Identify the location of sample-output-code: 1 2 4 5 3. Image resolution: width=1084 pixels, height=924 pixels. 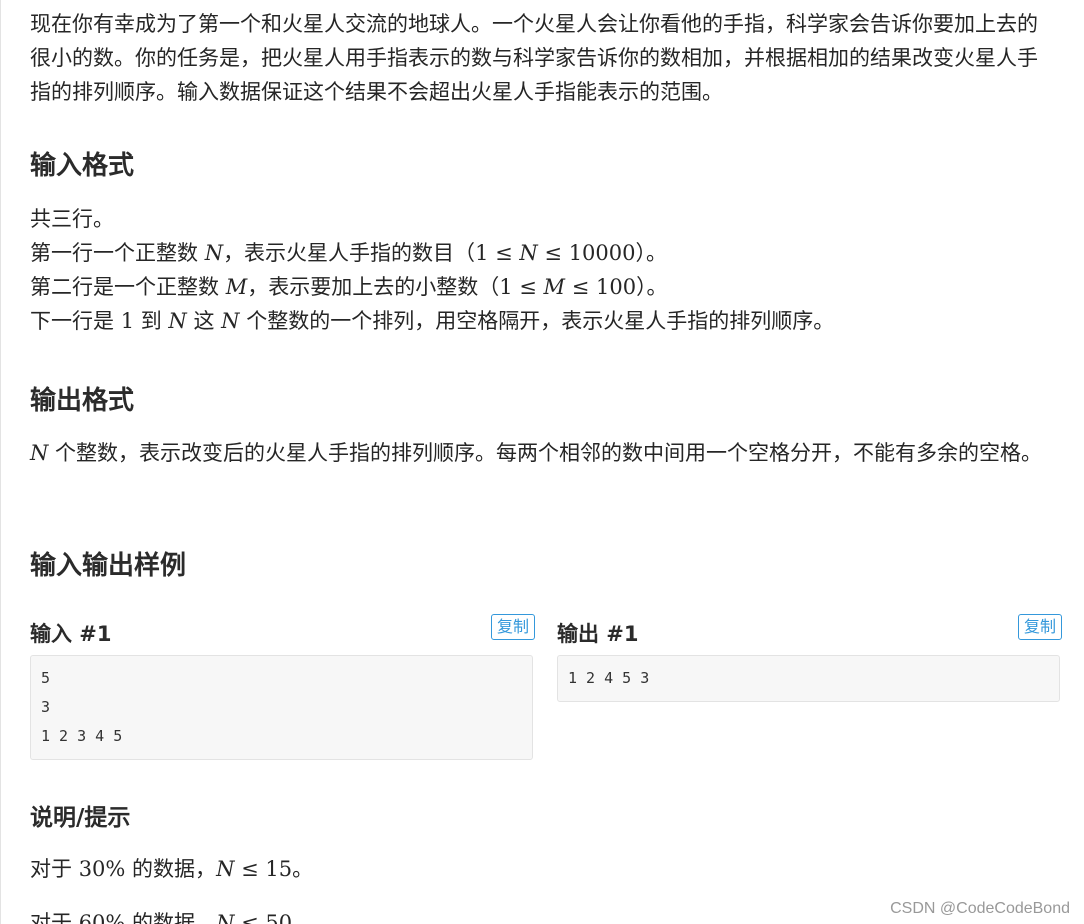
(808, 678).